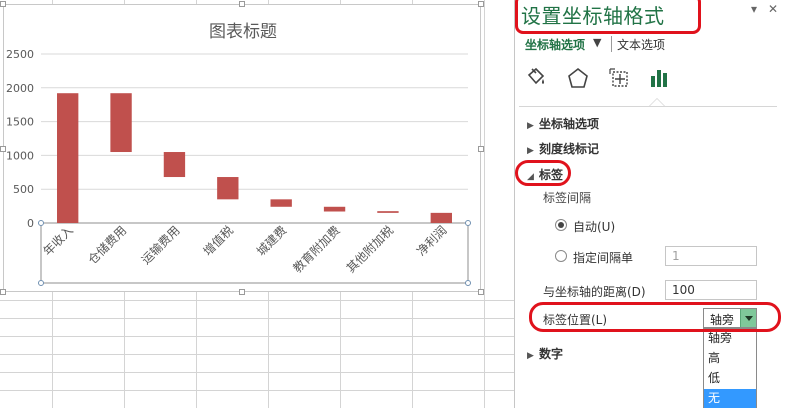  What do you see at coordinates (660, 78) in the screenshot?
I see `bar-chart-icon` at bounding box center [660, 78].